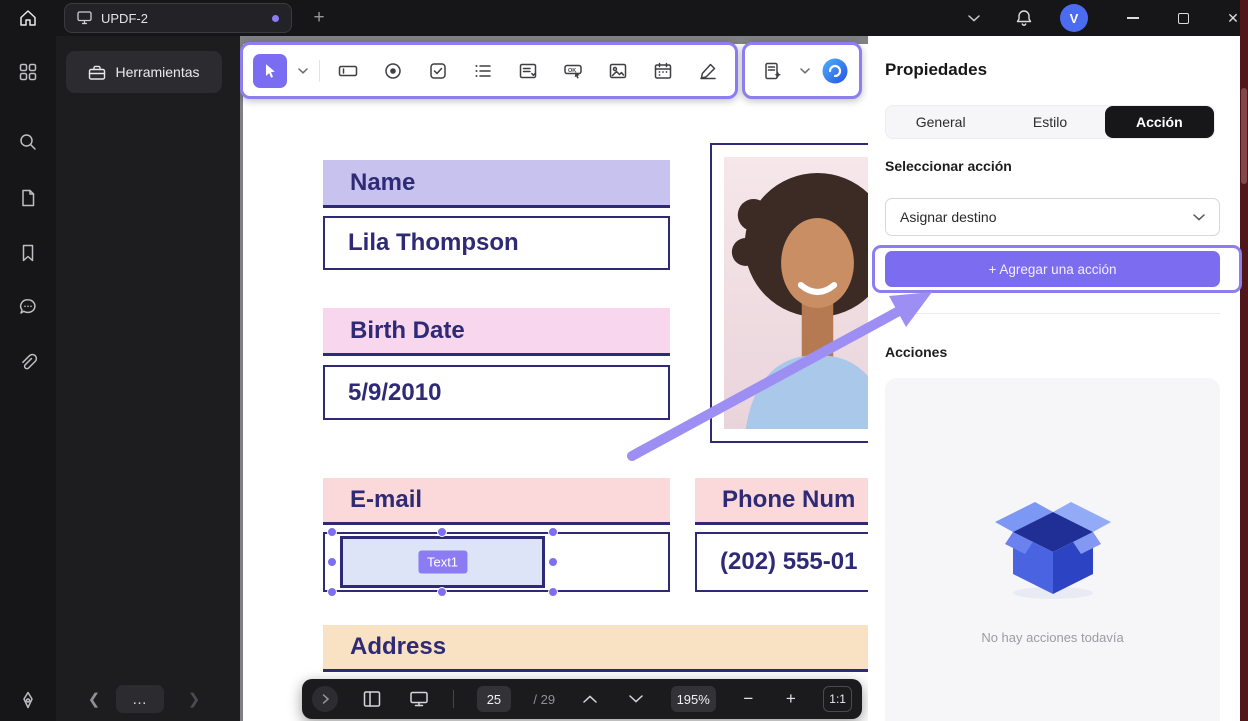  Describe the element at coordinates (791, 699) in the screenshot. I see `zoom-in-button: +` at that location.